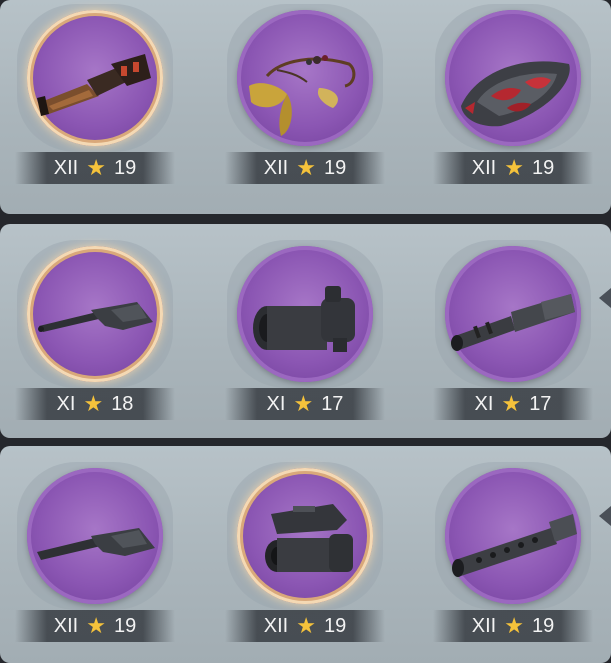 This screenshot has height=663, width=611. I want to click on item-badge: XI ★ 18, so click(95, 404).